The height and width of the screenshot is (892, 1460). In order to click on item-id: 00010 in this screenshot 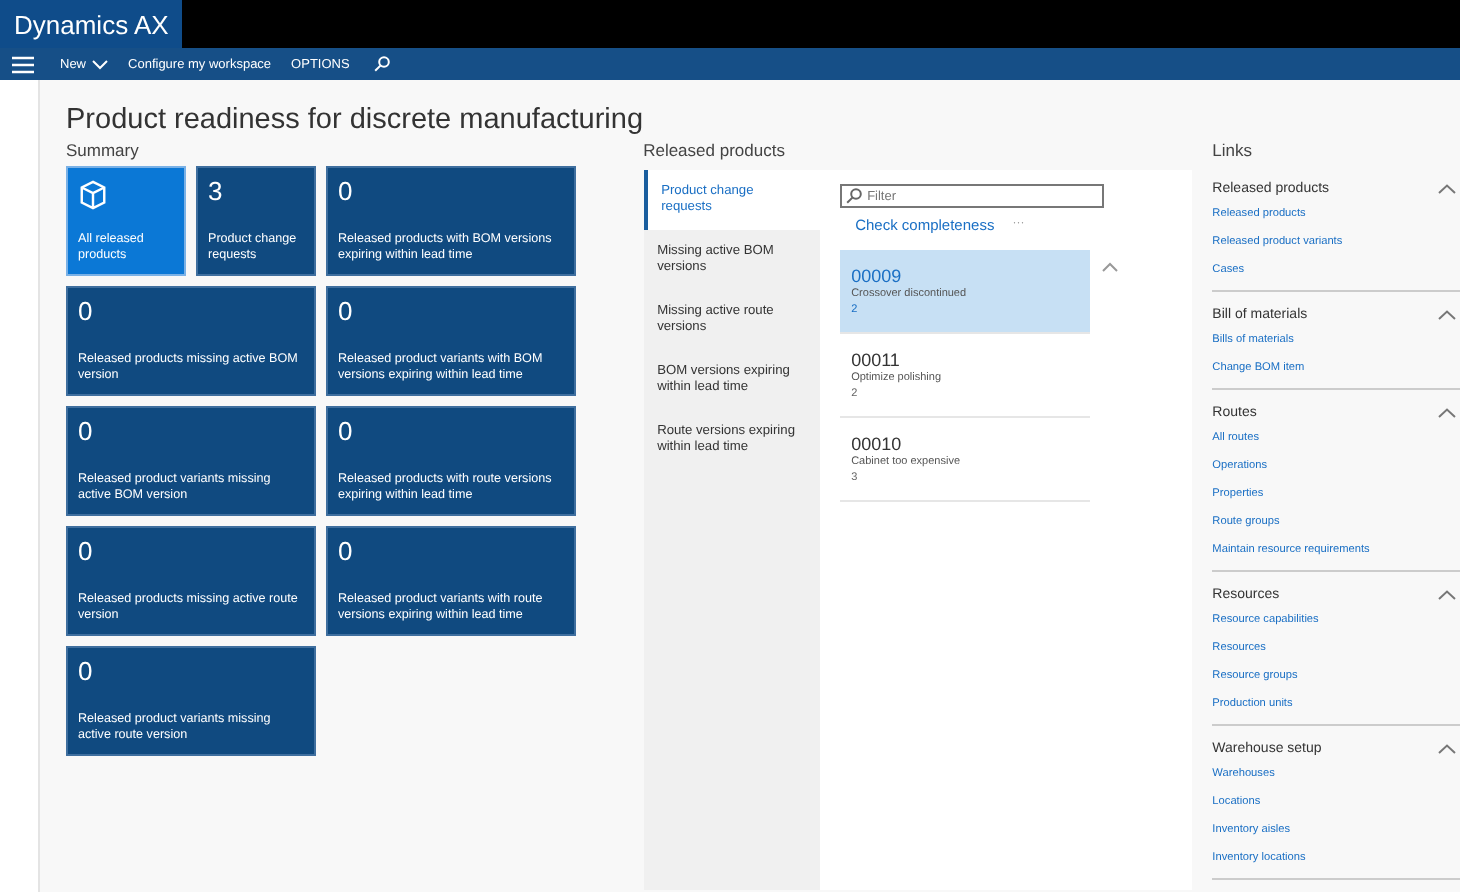, I will do `click(877, 444)`.